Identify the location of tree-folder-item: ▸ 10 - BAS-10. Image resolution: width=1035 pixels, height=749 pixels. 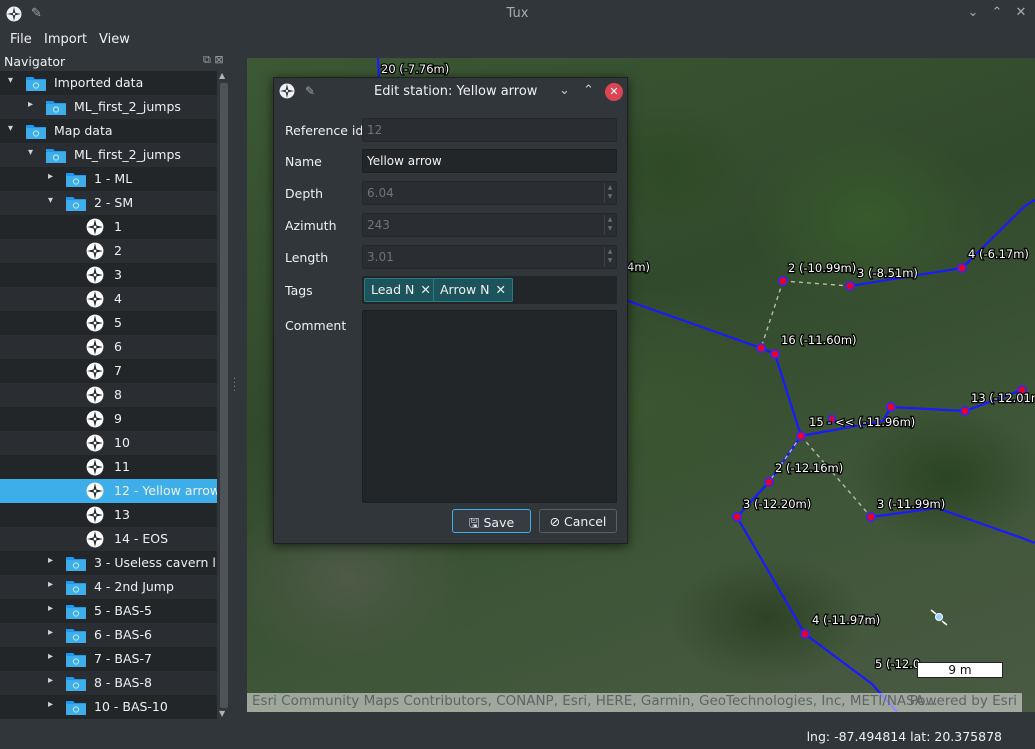
(108, 707).